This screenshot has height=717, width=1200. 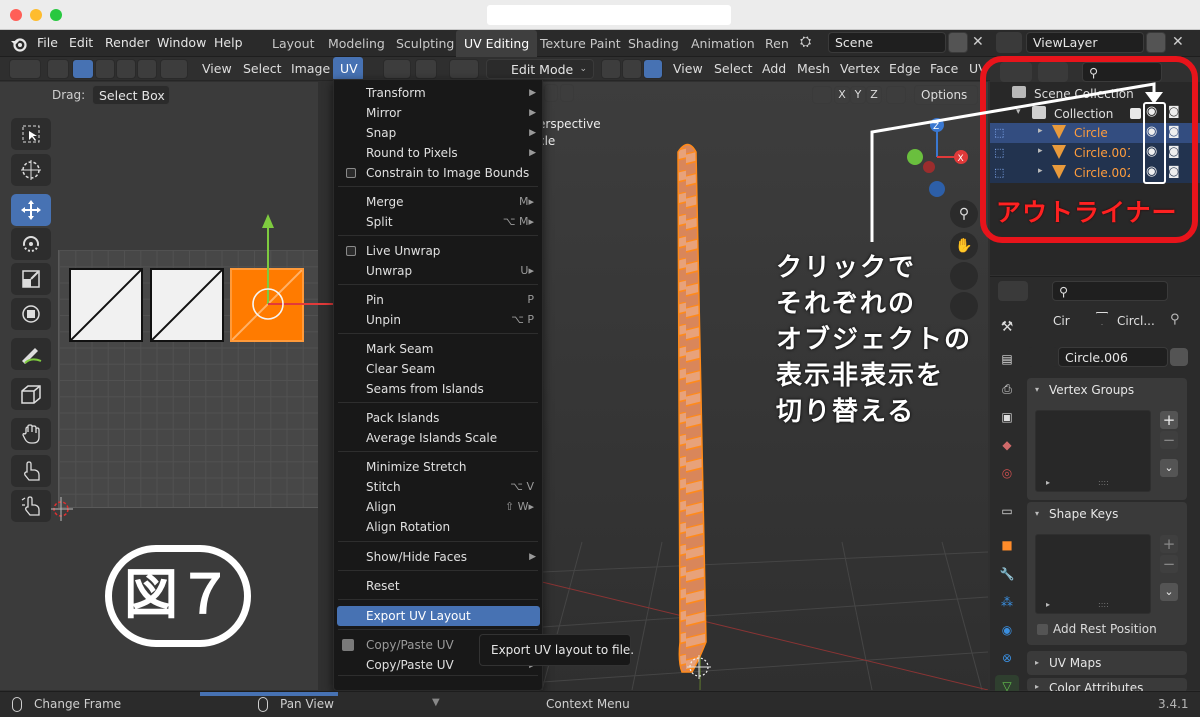 What do you see at coordinates (1007, 327) in the screenshot?
I see `tool-tab-icon: ⚒` at bounding box center [1007, 327].